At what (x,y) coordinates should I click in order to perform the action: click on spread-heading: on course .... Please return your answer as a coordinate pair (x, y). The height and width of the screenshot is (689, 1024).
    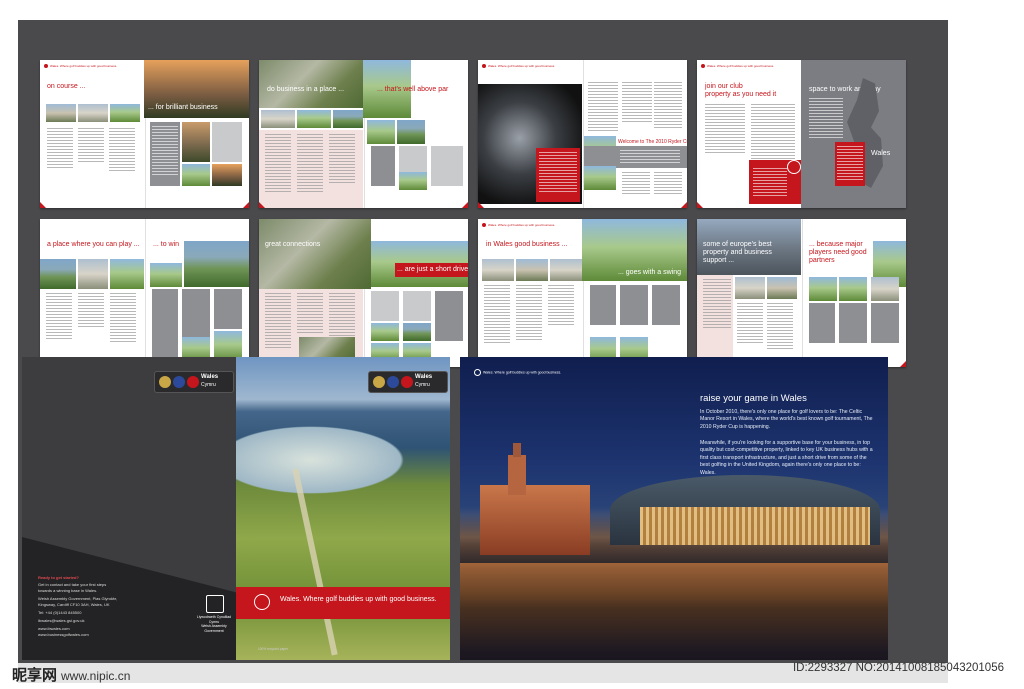
    Looking at the image, I should click on (66, 86).